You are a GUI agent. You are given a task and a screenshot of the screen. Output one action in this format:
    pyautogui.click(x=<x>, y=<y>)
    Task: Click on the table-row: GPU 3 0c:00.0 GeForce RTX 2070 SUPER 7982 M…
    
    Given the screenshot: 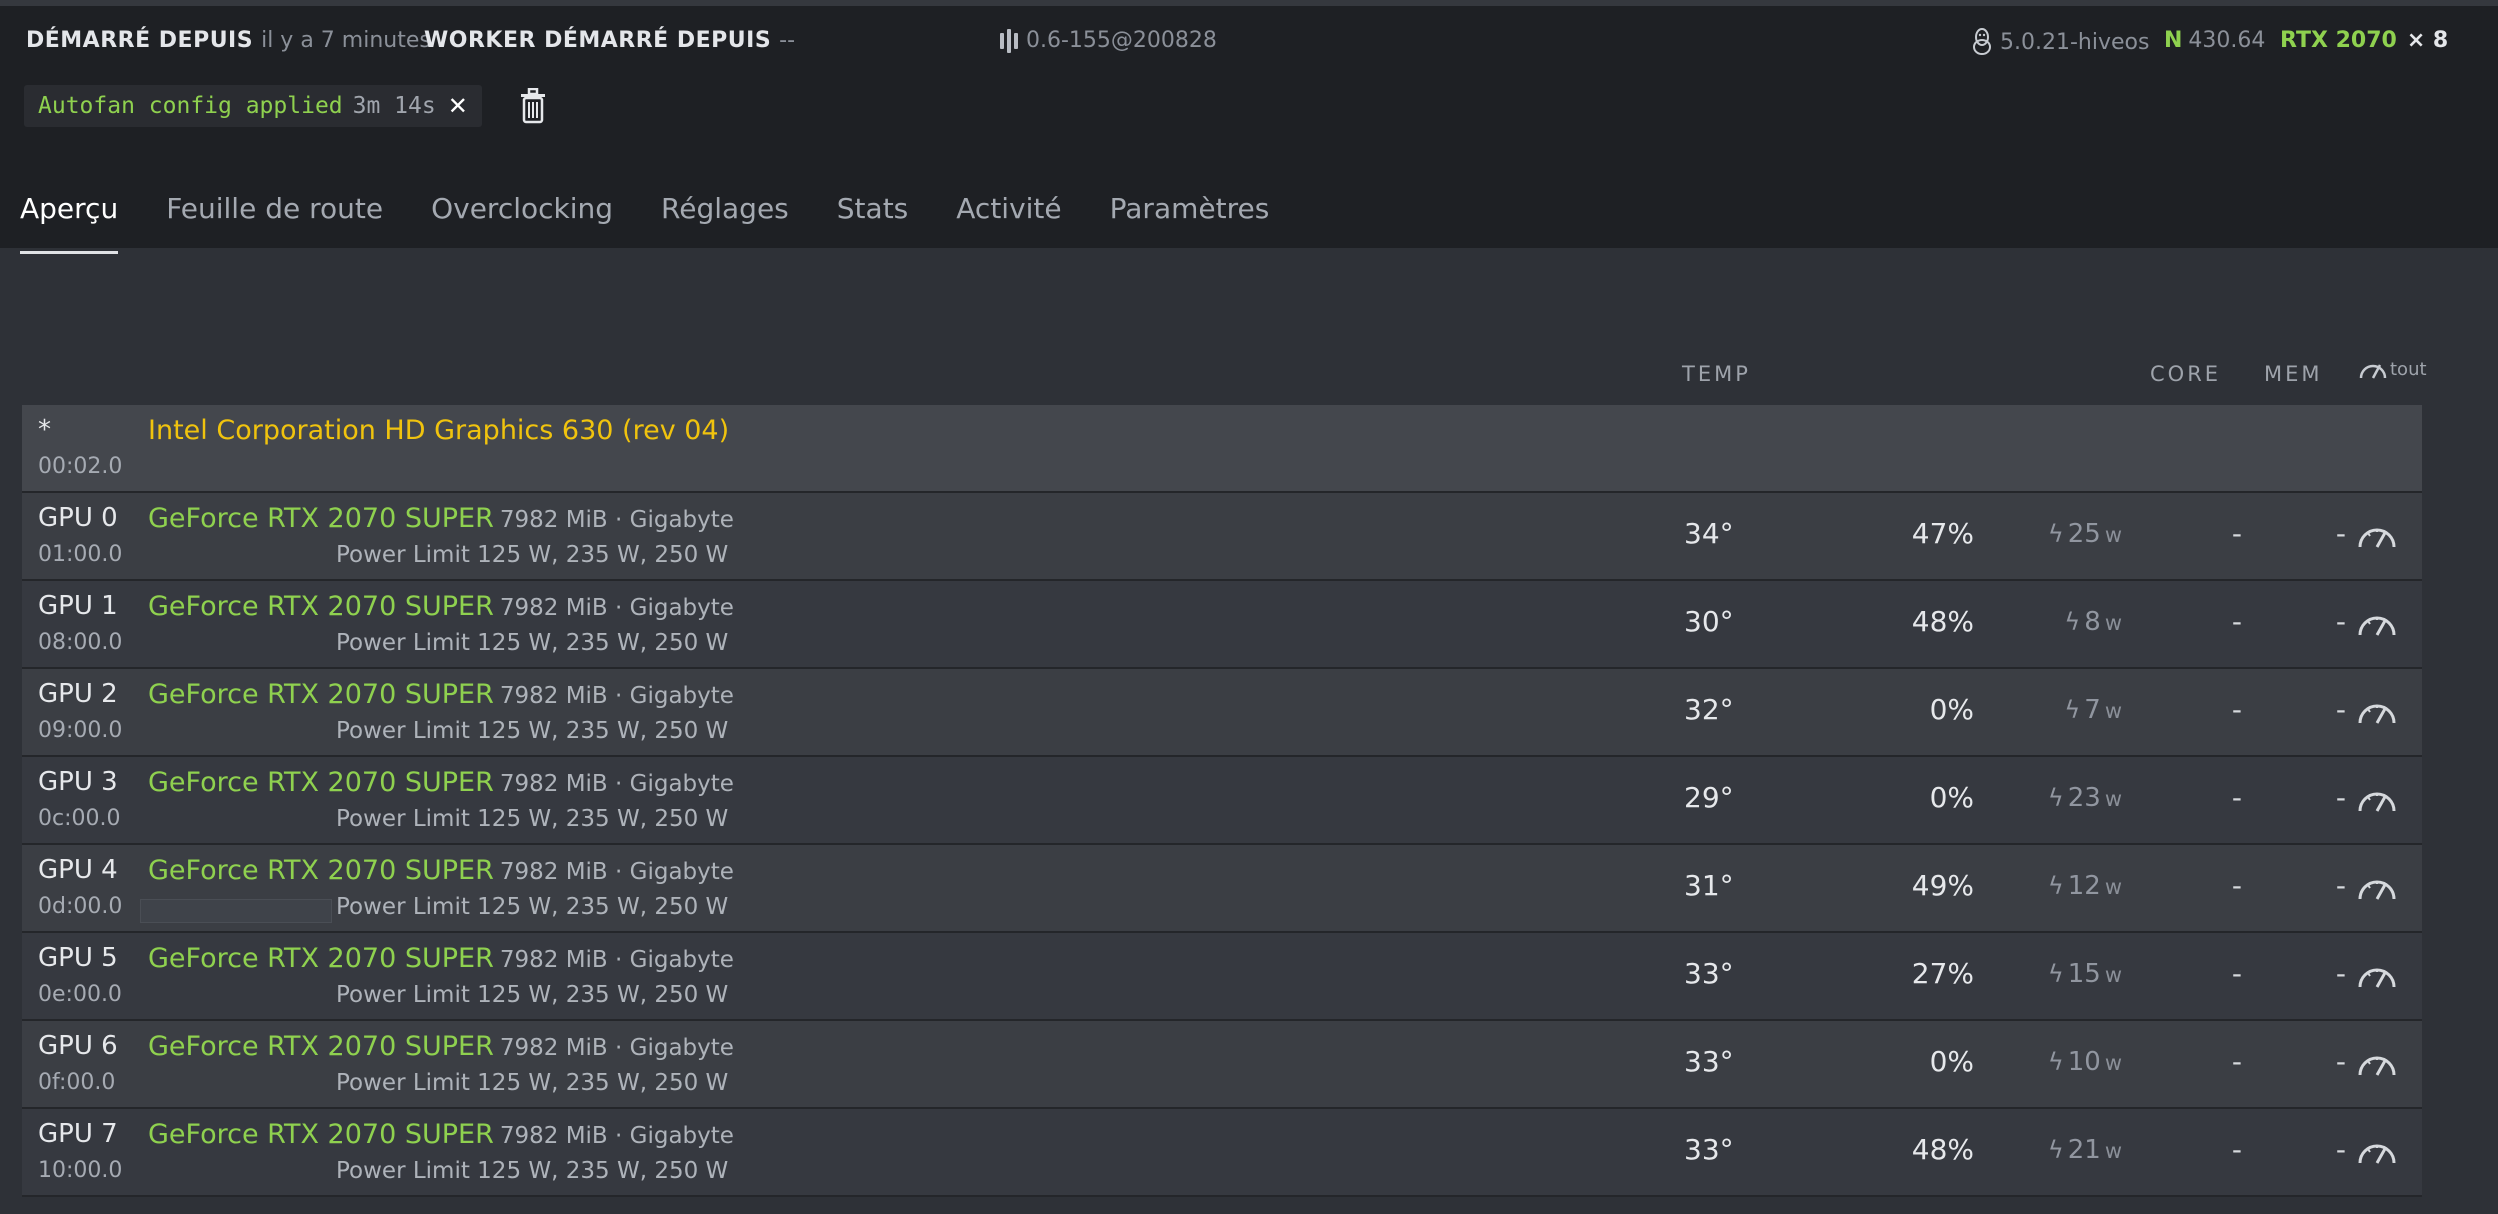 What is the action you would take?
    pyautogui.click(x=1222, y=801)
    